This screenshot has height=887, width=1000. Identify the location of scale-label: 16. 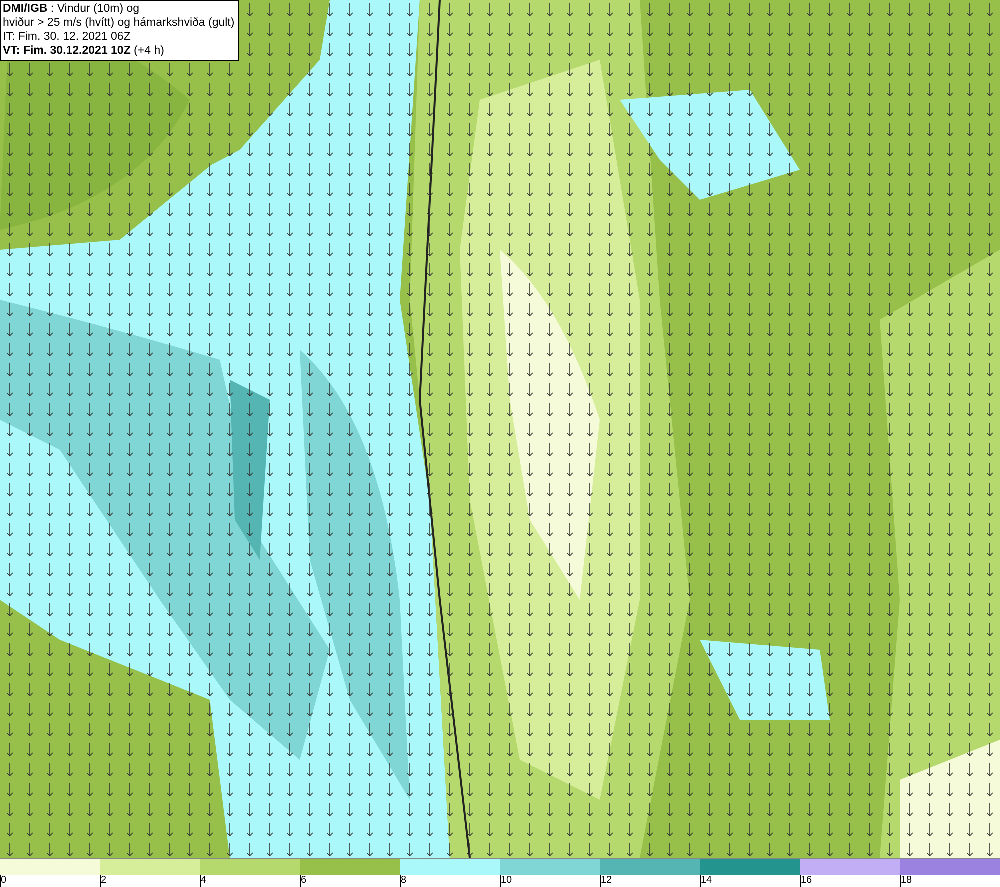
(806, 880).